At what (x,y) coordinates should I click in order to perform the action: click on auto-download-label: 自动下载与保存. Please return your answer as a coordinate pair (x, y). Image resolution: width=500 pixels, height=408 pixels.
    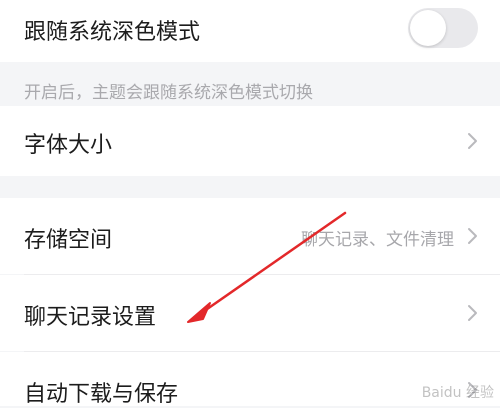
    Looking at the image, I should click on (101, 394).